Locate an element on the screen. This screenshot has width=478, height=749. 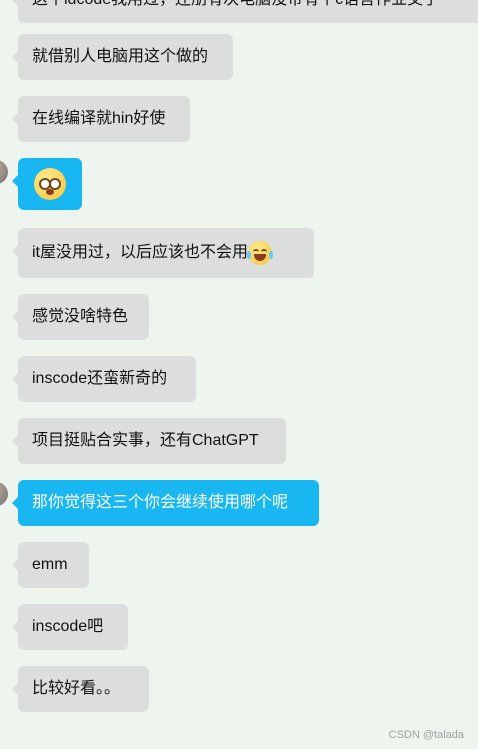
message-bubble: 在线编译就hin好使 is located at coordinates (101, 119).